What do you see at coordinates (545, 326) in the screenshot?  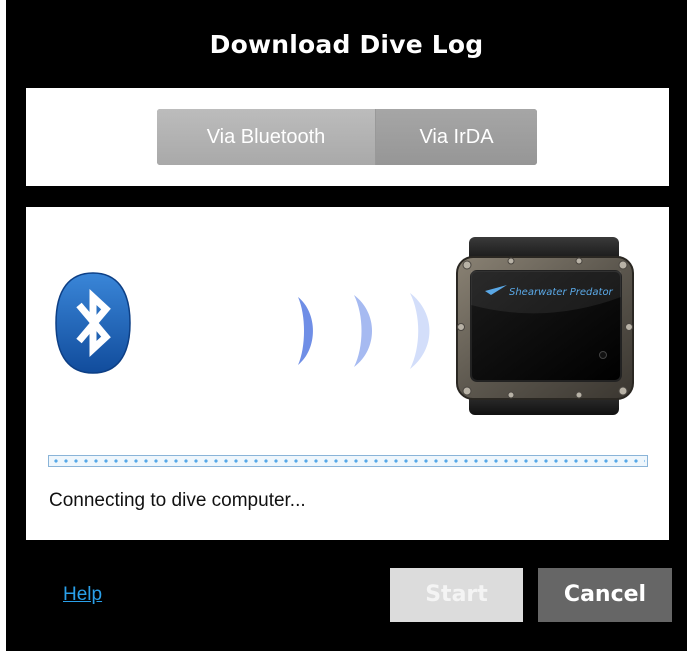 I see `dive-computer-image: Shearwater Predator` at bounding box center [545, 326].